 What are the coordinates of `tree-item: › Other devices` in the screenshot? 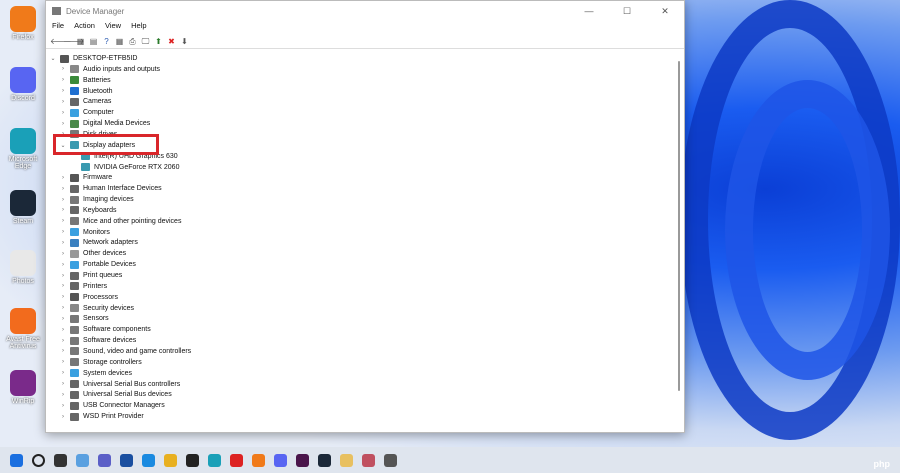 It's located at (93, 253).